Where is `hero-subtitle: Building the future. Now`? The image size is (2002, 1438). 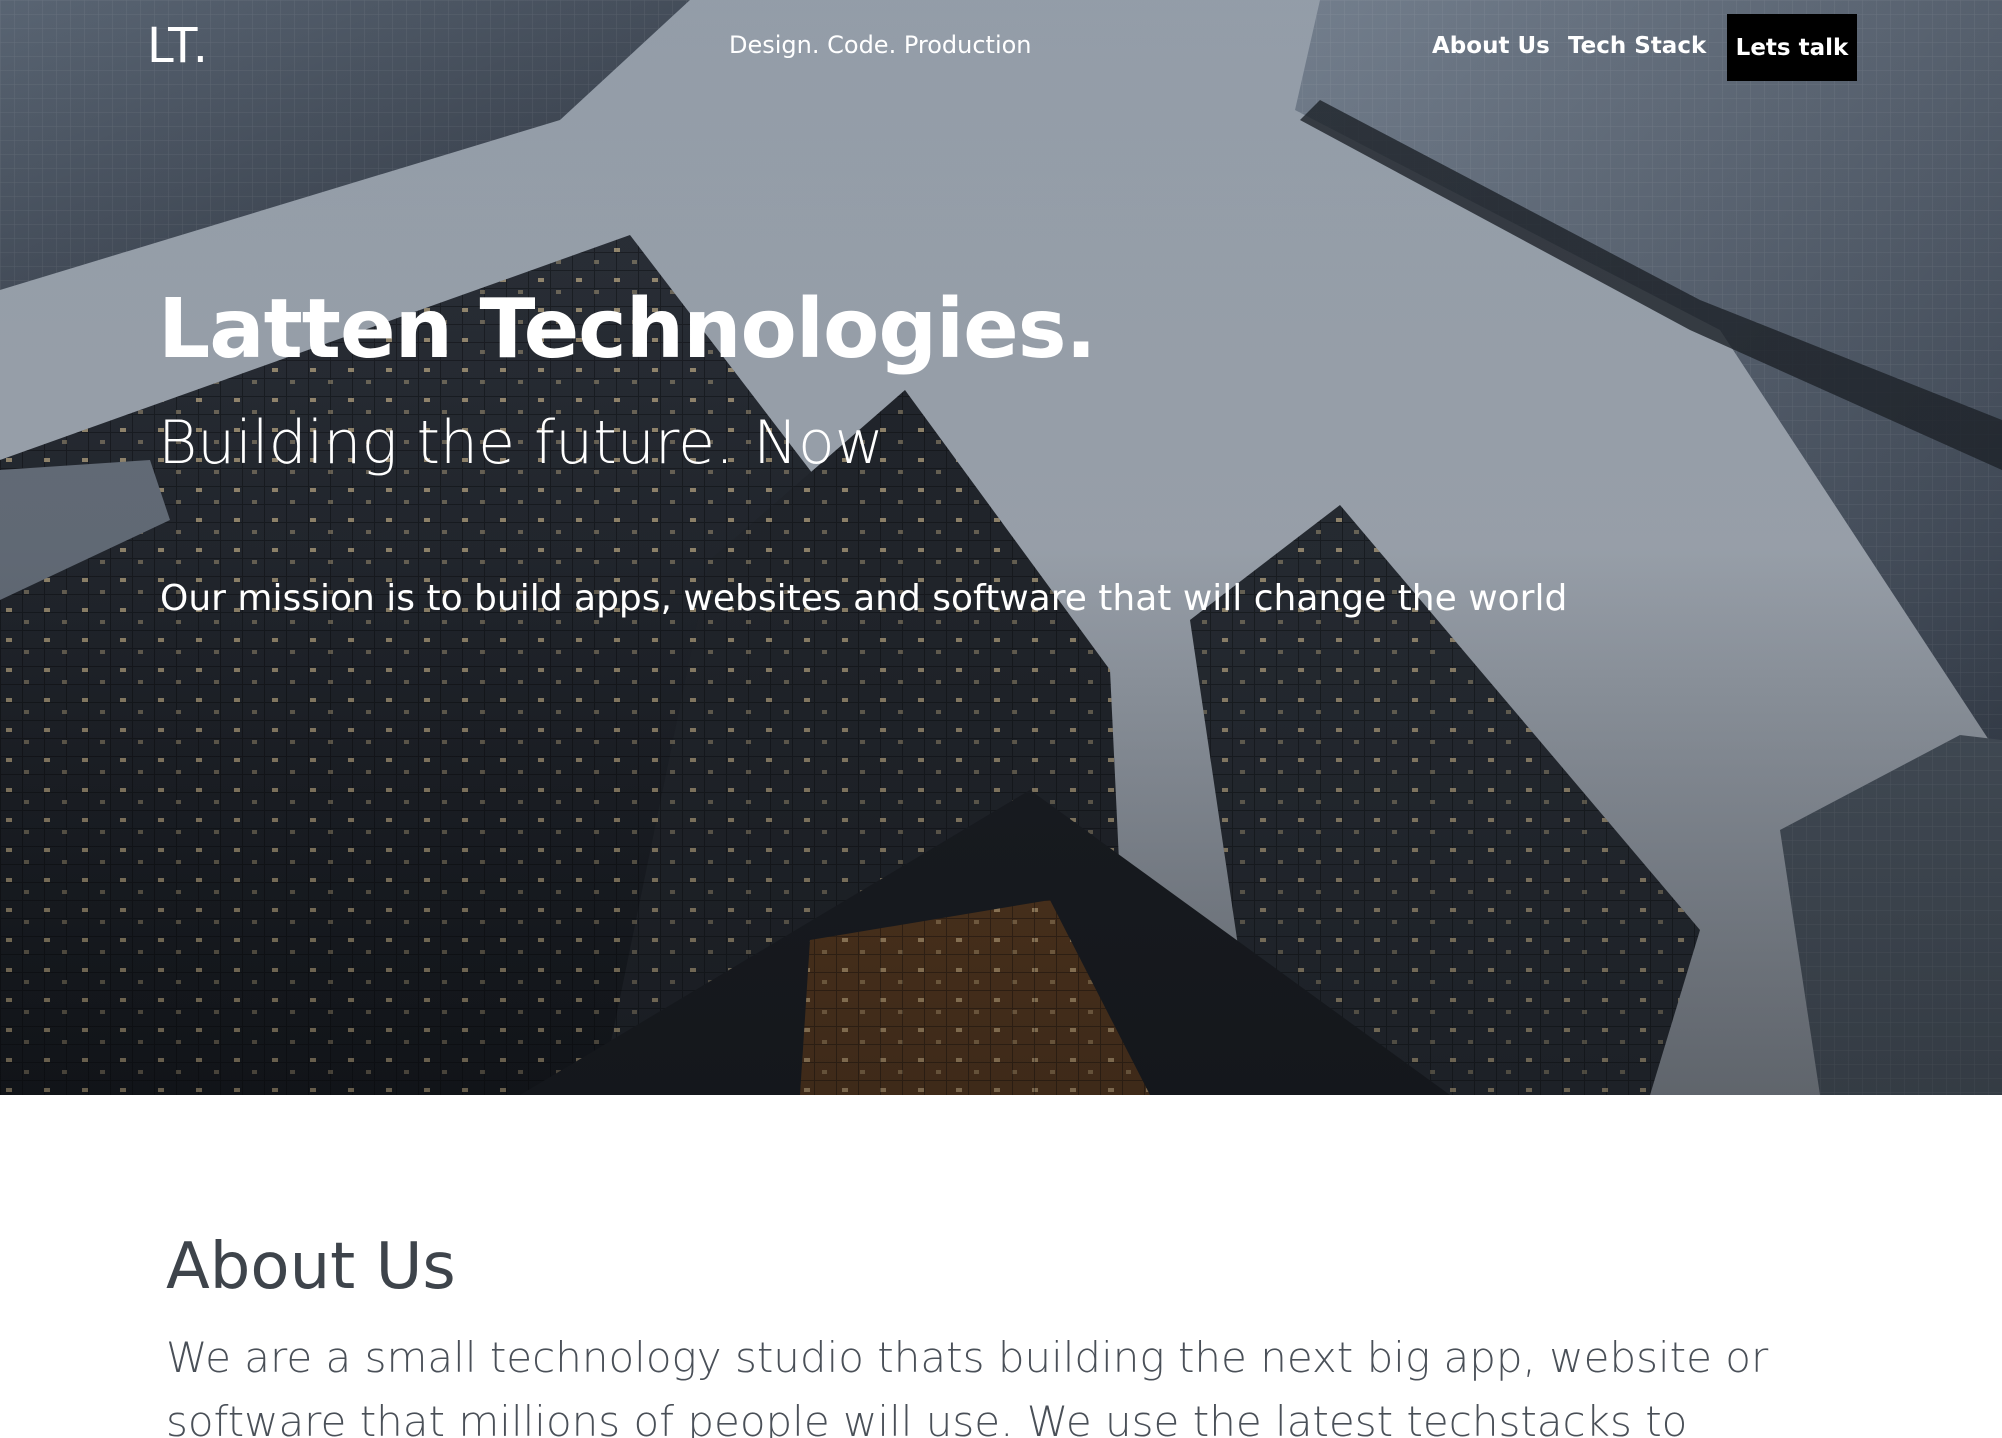
hero-subtitle: Building the future. Now is located at coordinates (521, 443).